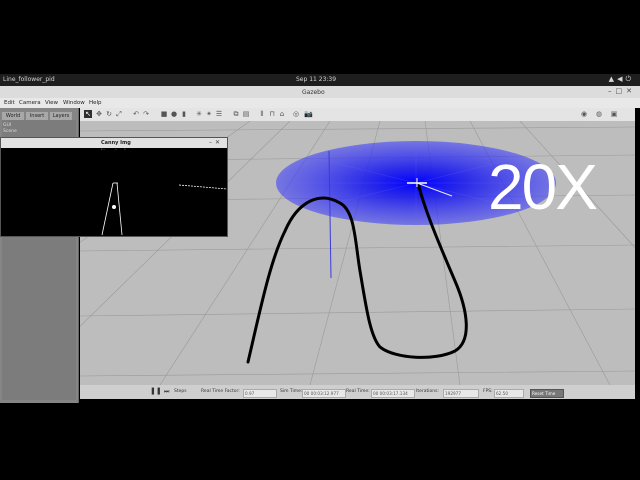 This screenshot has height=480, width=640. What do you see at coordinates (629, 79) in the screenshot?
I see `power-icon: ⏻` at bounding box center [629, 79].